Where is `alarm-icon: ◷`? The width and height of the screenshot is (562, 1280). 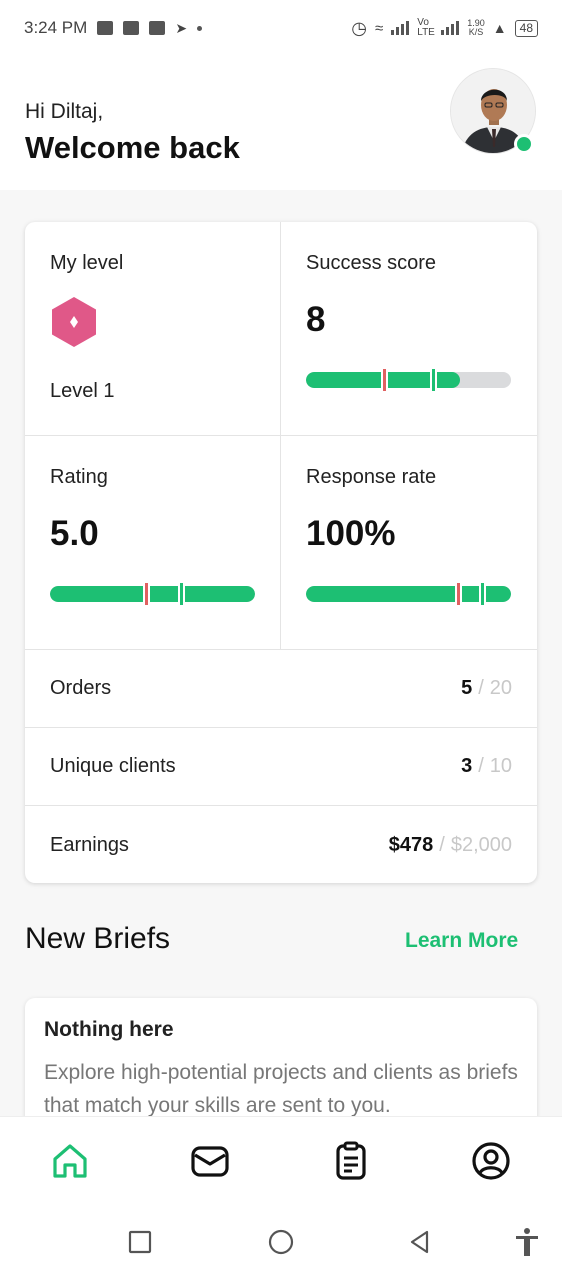
alarm-icon: ◷ is located at coordinates (359, 27).